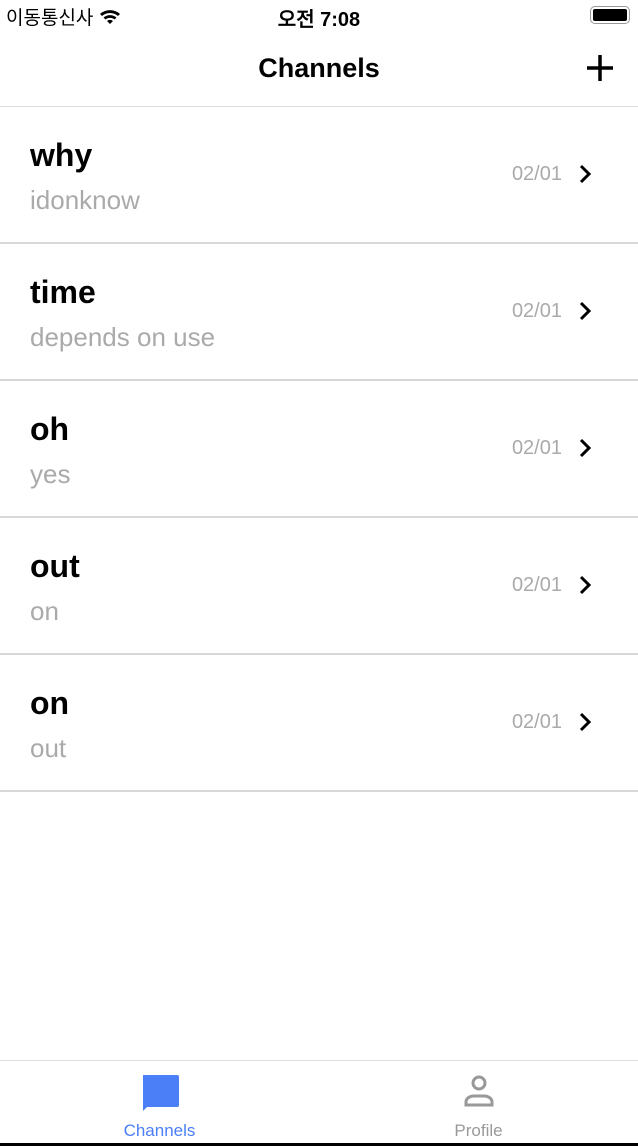 The width and height of the screenshot is (638, 1146). I want to click on tab-profile-label: Profile, so click(478, 1130).